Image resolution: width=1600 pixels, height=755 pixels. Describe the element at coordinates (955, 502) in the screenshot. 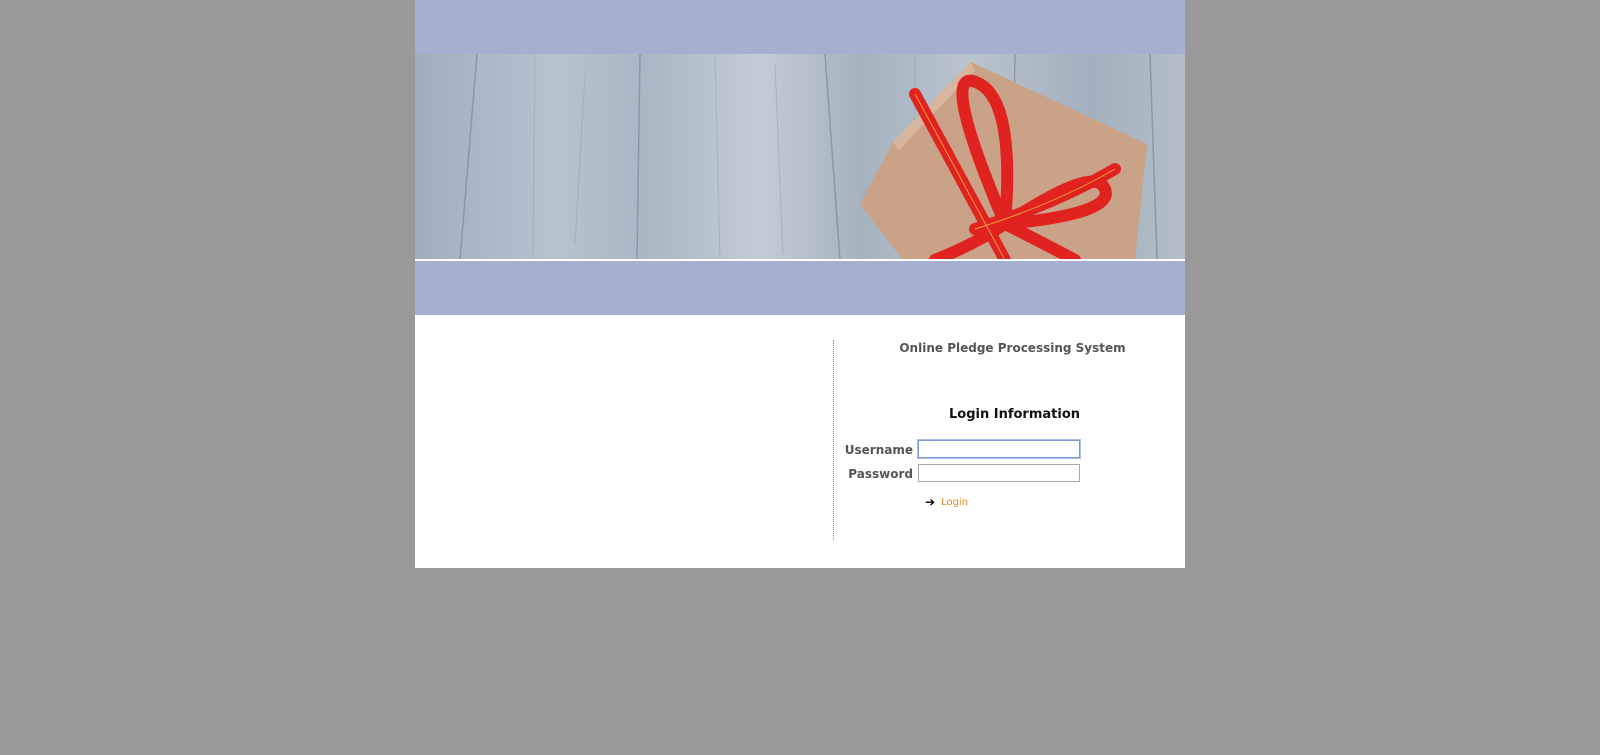

I see `login-button-label: Login` at that location.